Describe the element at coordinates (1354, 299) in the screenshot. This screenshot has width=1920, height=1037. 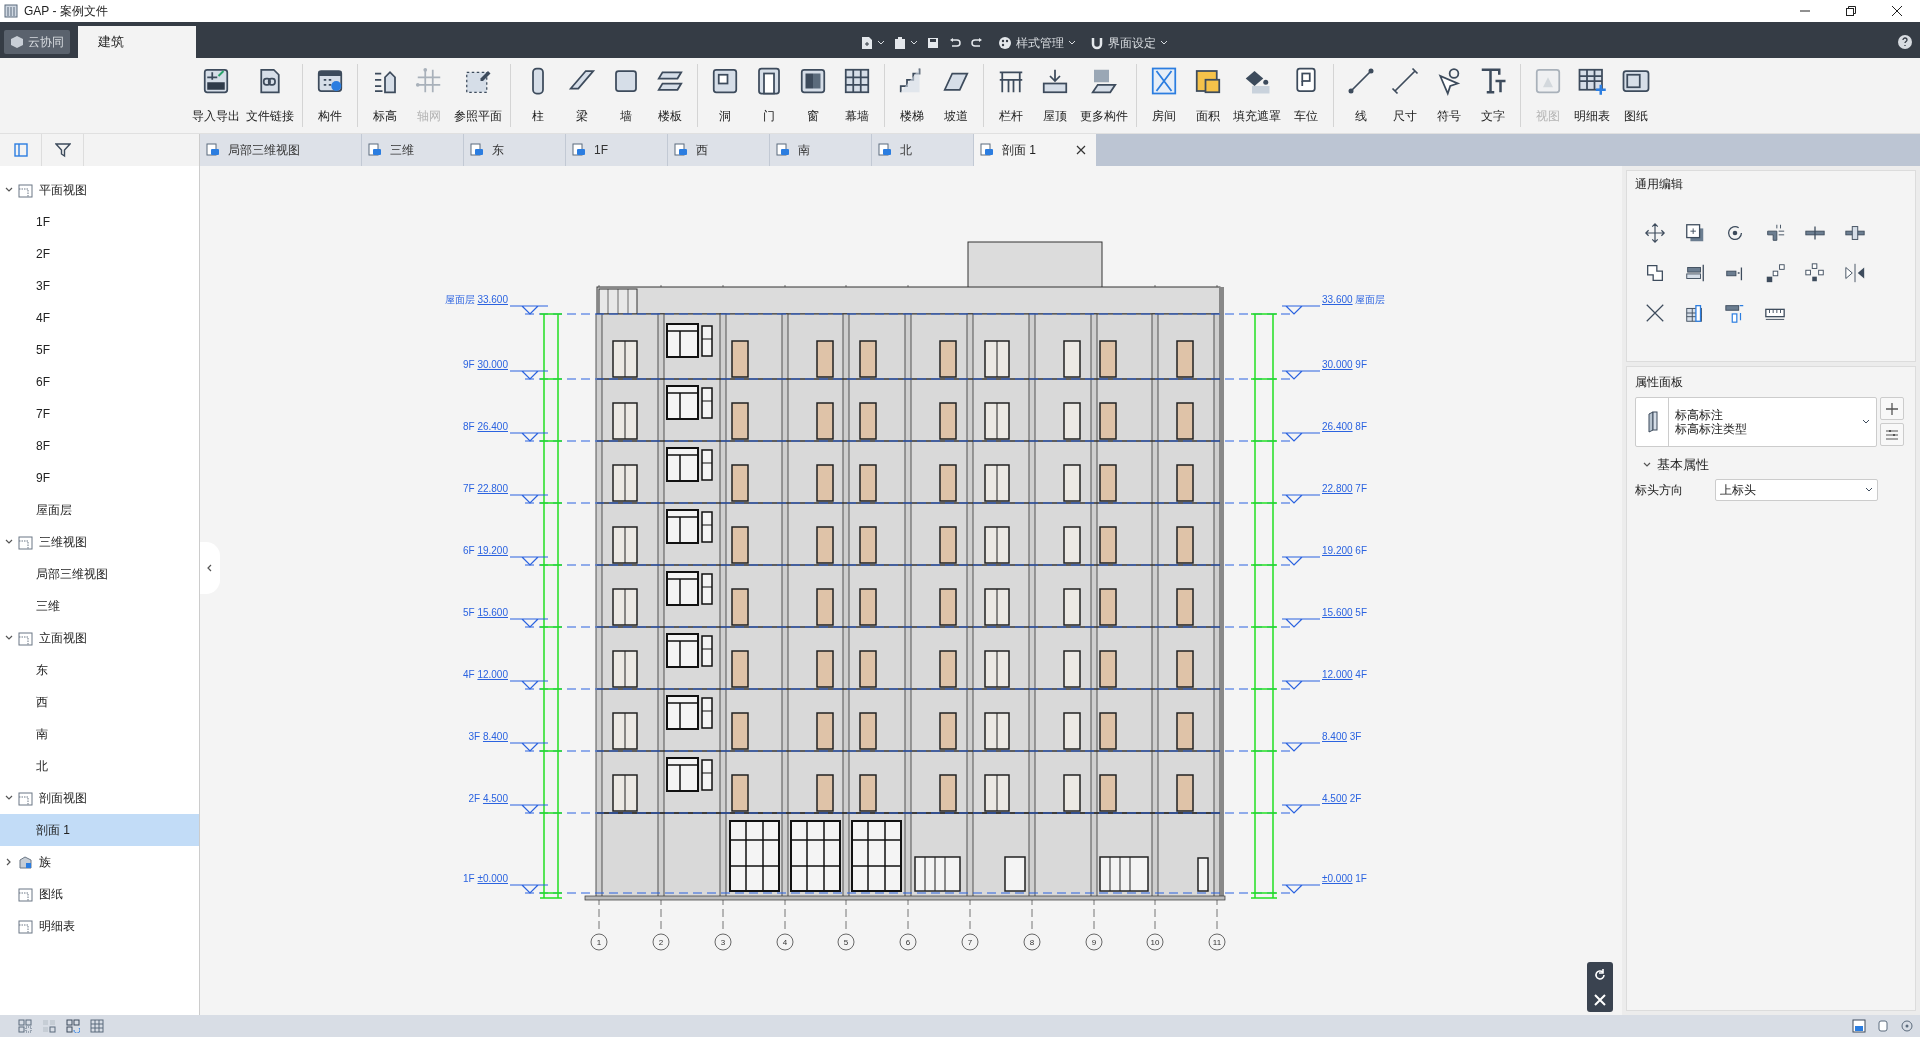
I see `level-label: 33.600 屋面层` at that location.